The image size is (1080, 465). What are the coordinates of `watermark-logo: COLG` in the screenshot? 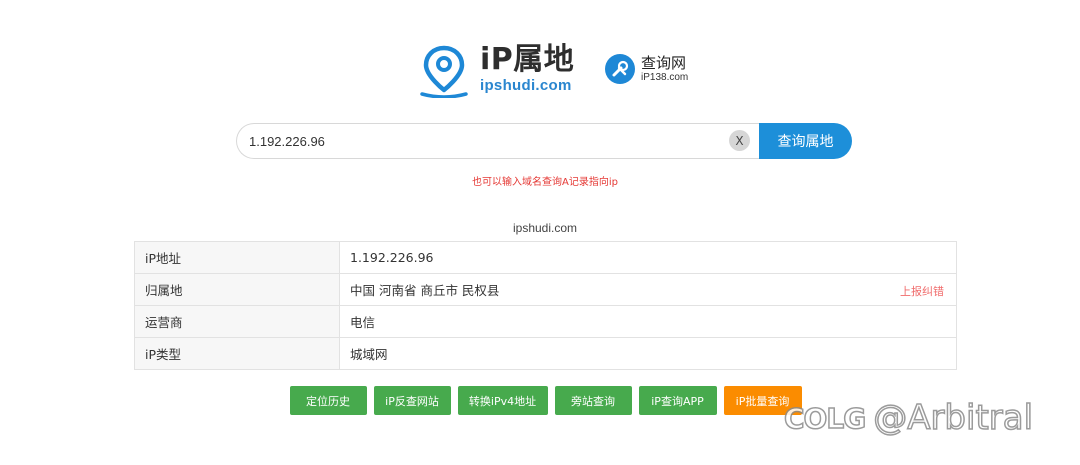 It's located at (825, 418).